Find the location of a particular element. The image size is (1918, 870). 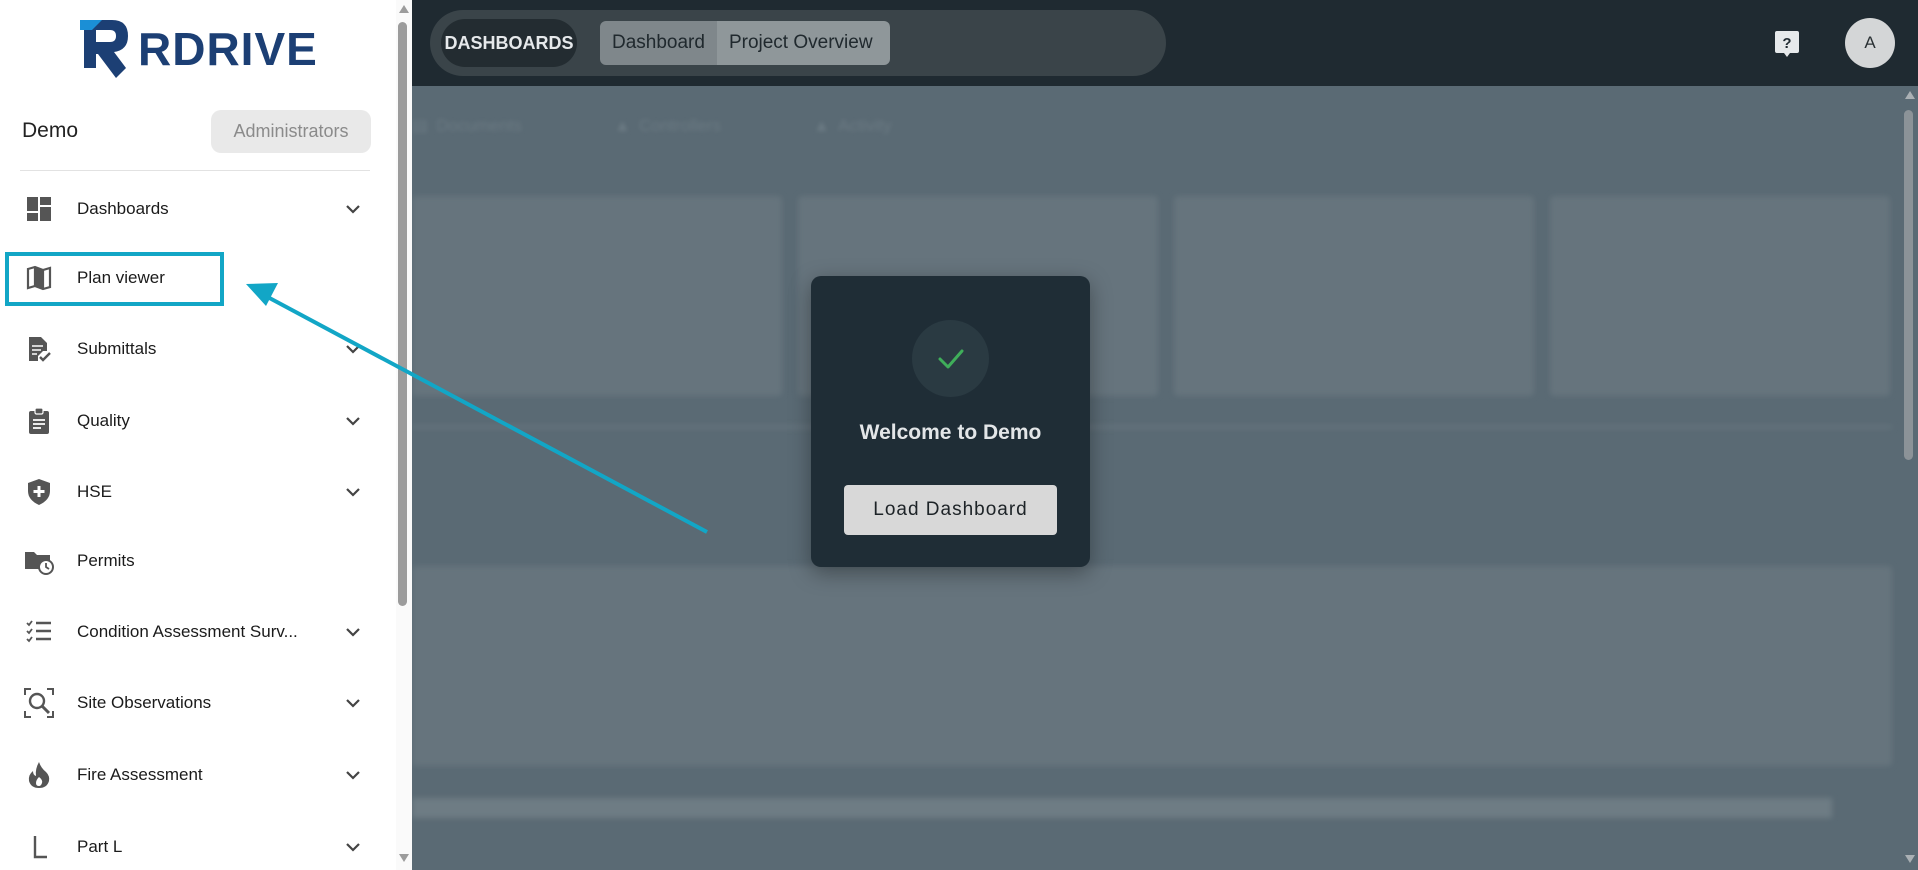

background-tab-controllers: ▲ Controllers is located at coordinates (668, 125).